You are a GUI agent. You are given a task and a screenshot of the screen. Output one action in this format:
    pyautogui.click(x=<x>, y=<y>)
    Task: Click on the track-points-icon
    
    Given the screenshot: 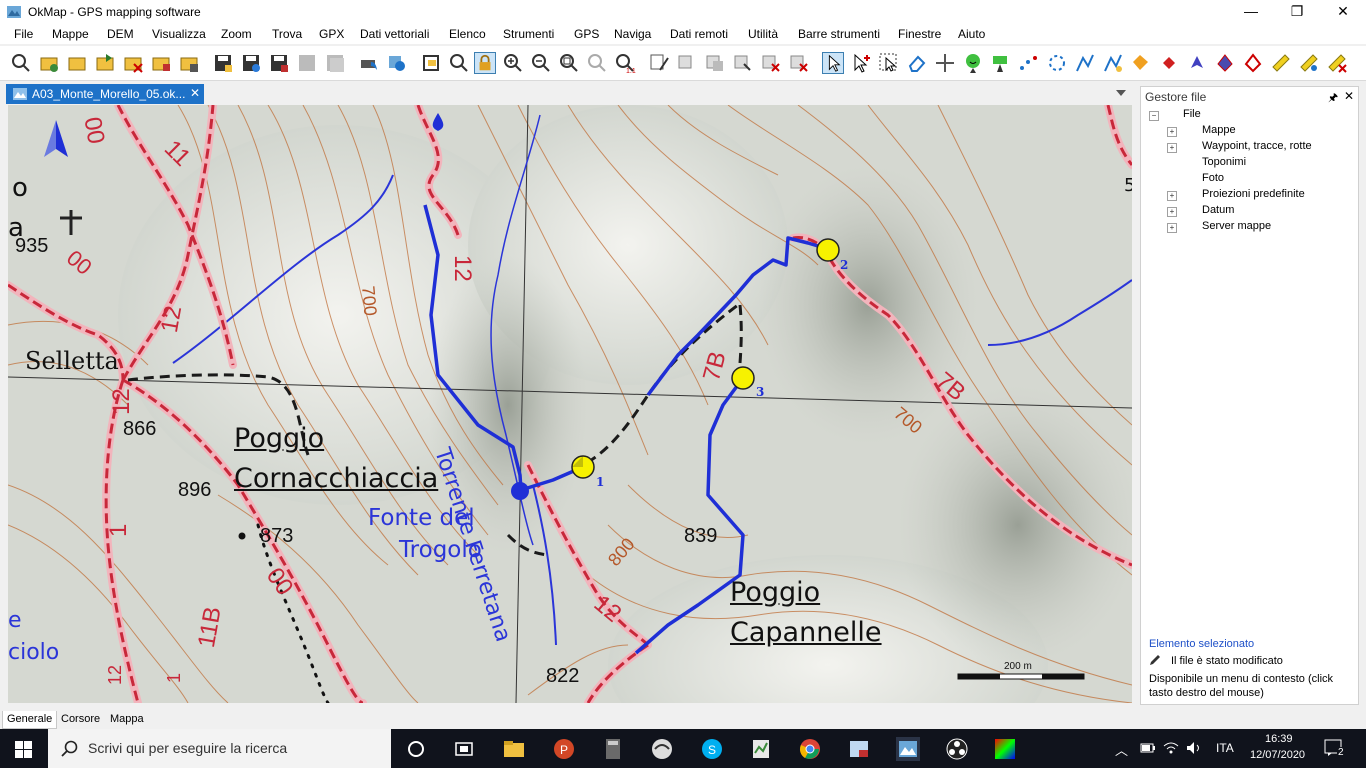 What is the action you would take?
    pyautogui.click(x=1029, y=63)
    